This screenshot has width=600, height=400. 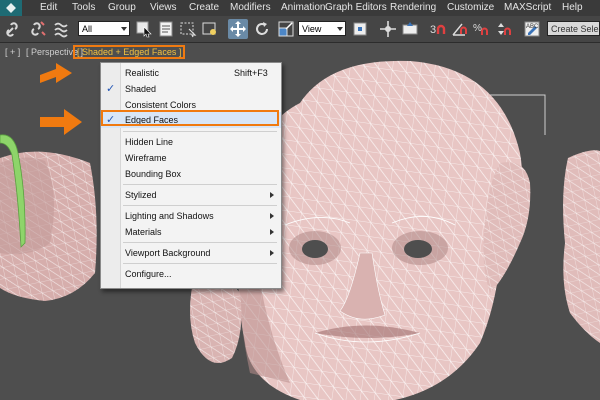 I want to click on select-and-rotate-icon, so click(x=262, y=29).